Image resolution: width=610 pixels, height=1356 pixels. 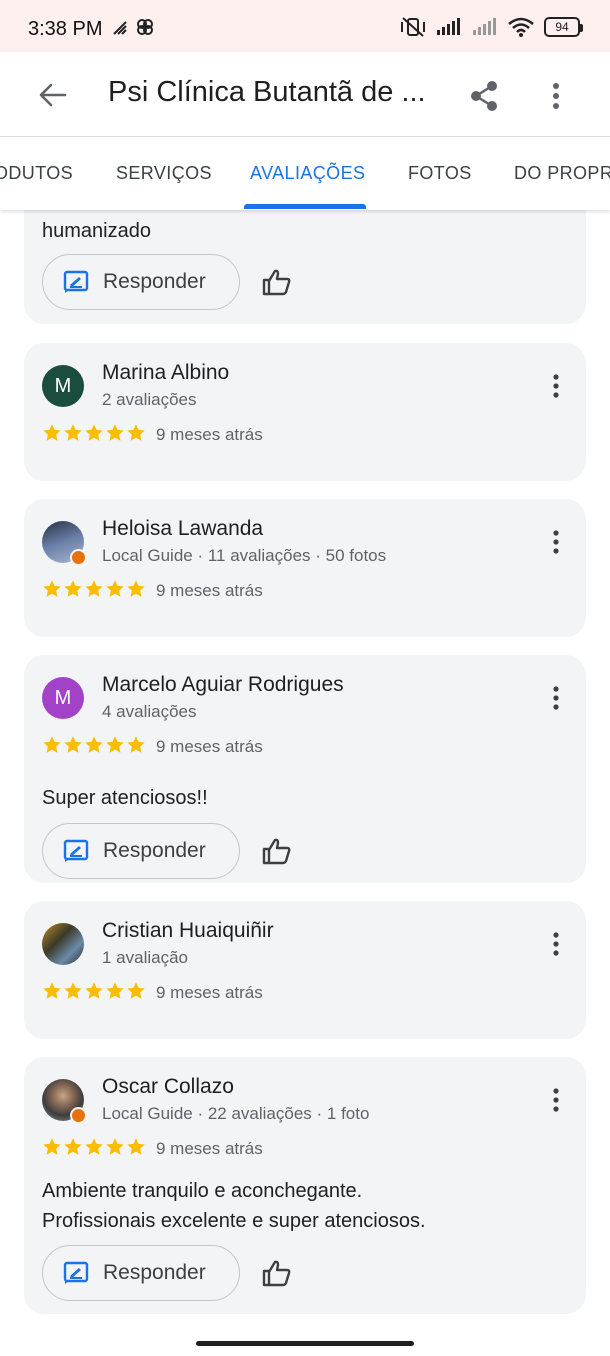 I want to click on status-bar: 3:38 PM 94, so click(x=305, y=26).